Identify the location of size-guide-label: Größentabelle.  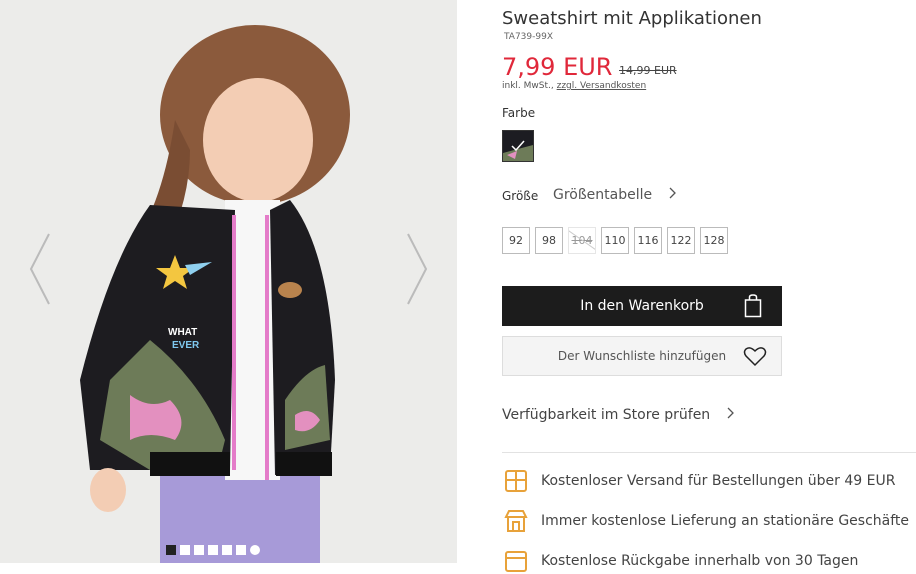
(603, 195).